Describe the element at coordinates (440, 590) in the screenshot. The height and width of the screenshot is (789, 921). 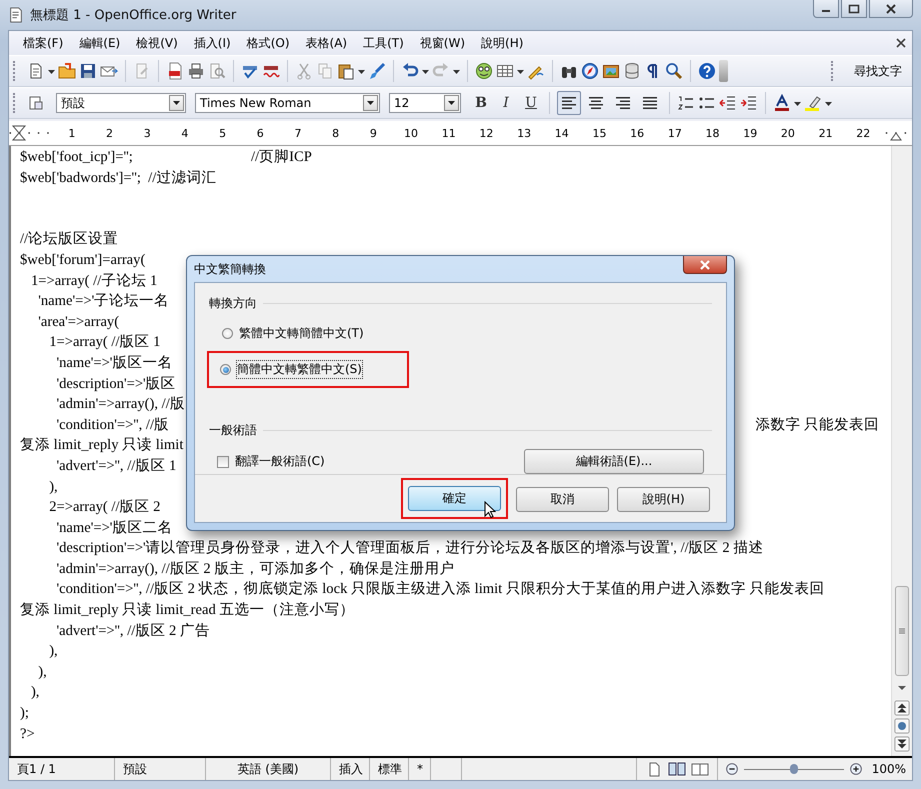
I see `code-line: 'condition'=>'', //版区 2 状态，彻底锁定添 lock 只限版主级进入添 limit 只限积分大于某值的用户进入添数字 只能发表回` at that location.